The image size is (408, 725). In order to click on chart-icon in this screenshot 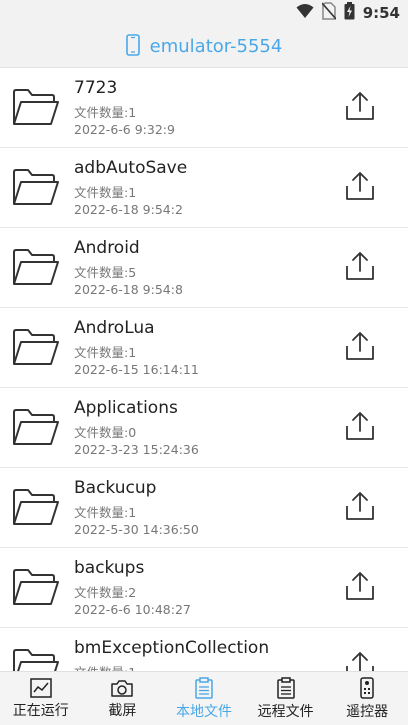, I will do `click(41, 687)`.